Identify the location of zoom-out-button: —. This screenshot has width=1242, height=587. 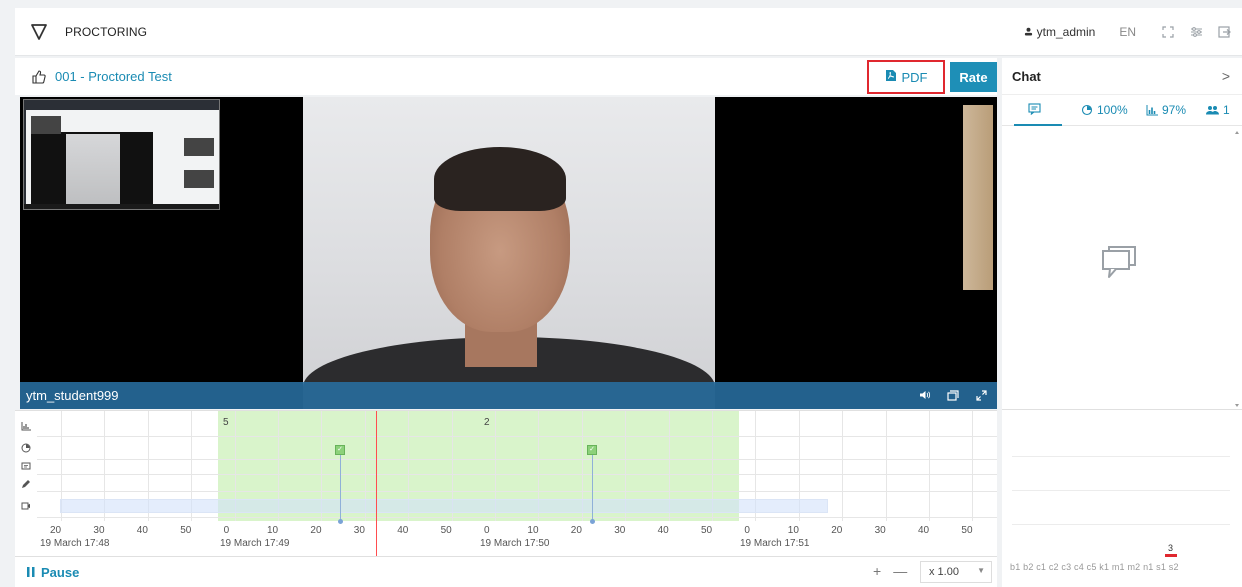
(900, 571).